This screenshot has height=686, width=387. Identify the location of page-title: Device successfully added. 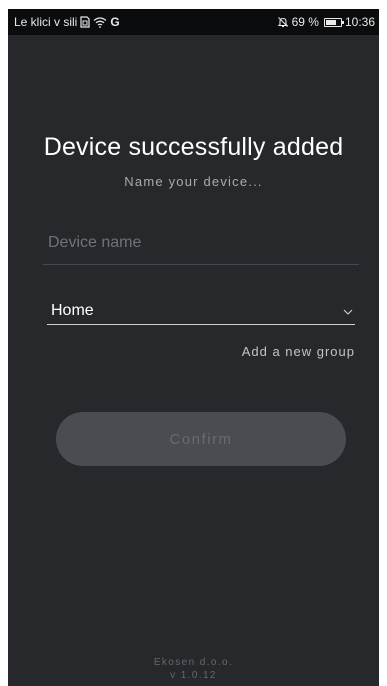
(193, 147).